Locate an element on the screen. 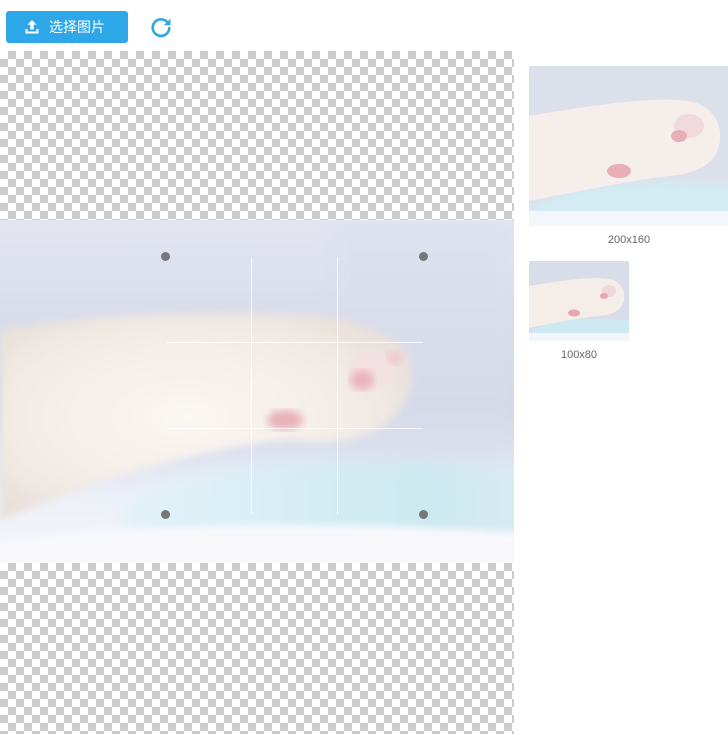 This screenshot has width=728, height=734. resize-handle-top-left is located at coordinates (165, 256).